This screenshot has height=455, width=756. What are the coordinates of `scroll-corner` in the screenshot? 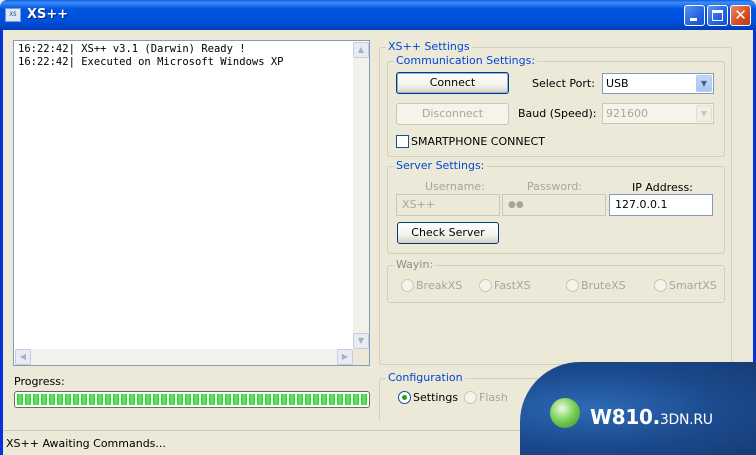 It's located at (361, 357).